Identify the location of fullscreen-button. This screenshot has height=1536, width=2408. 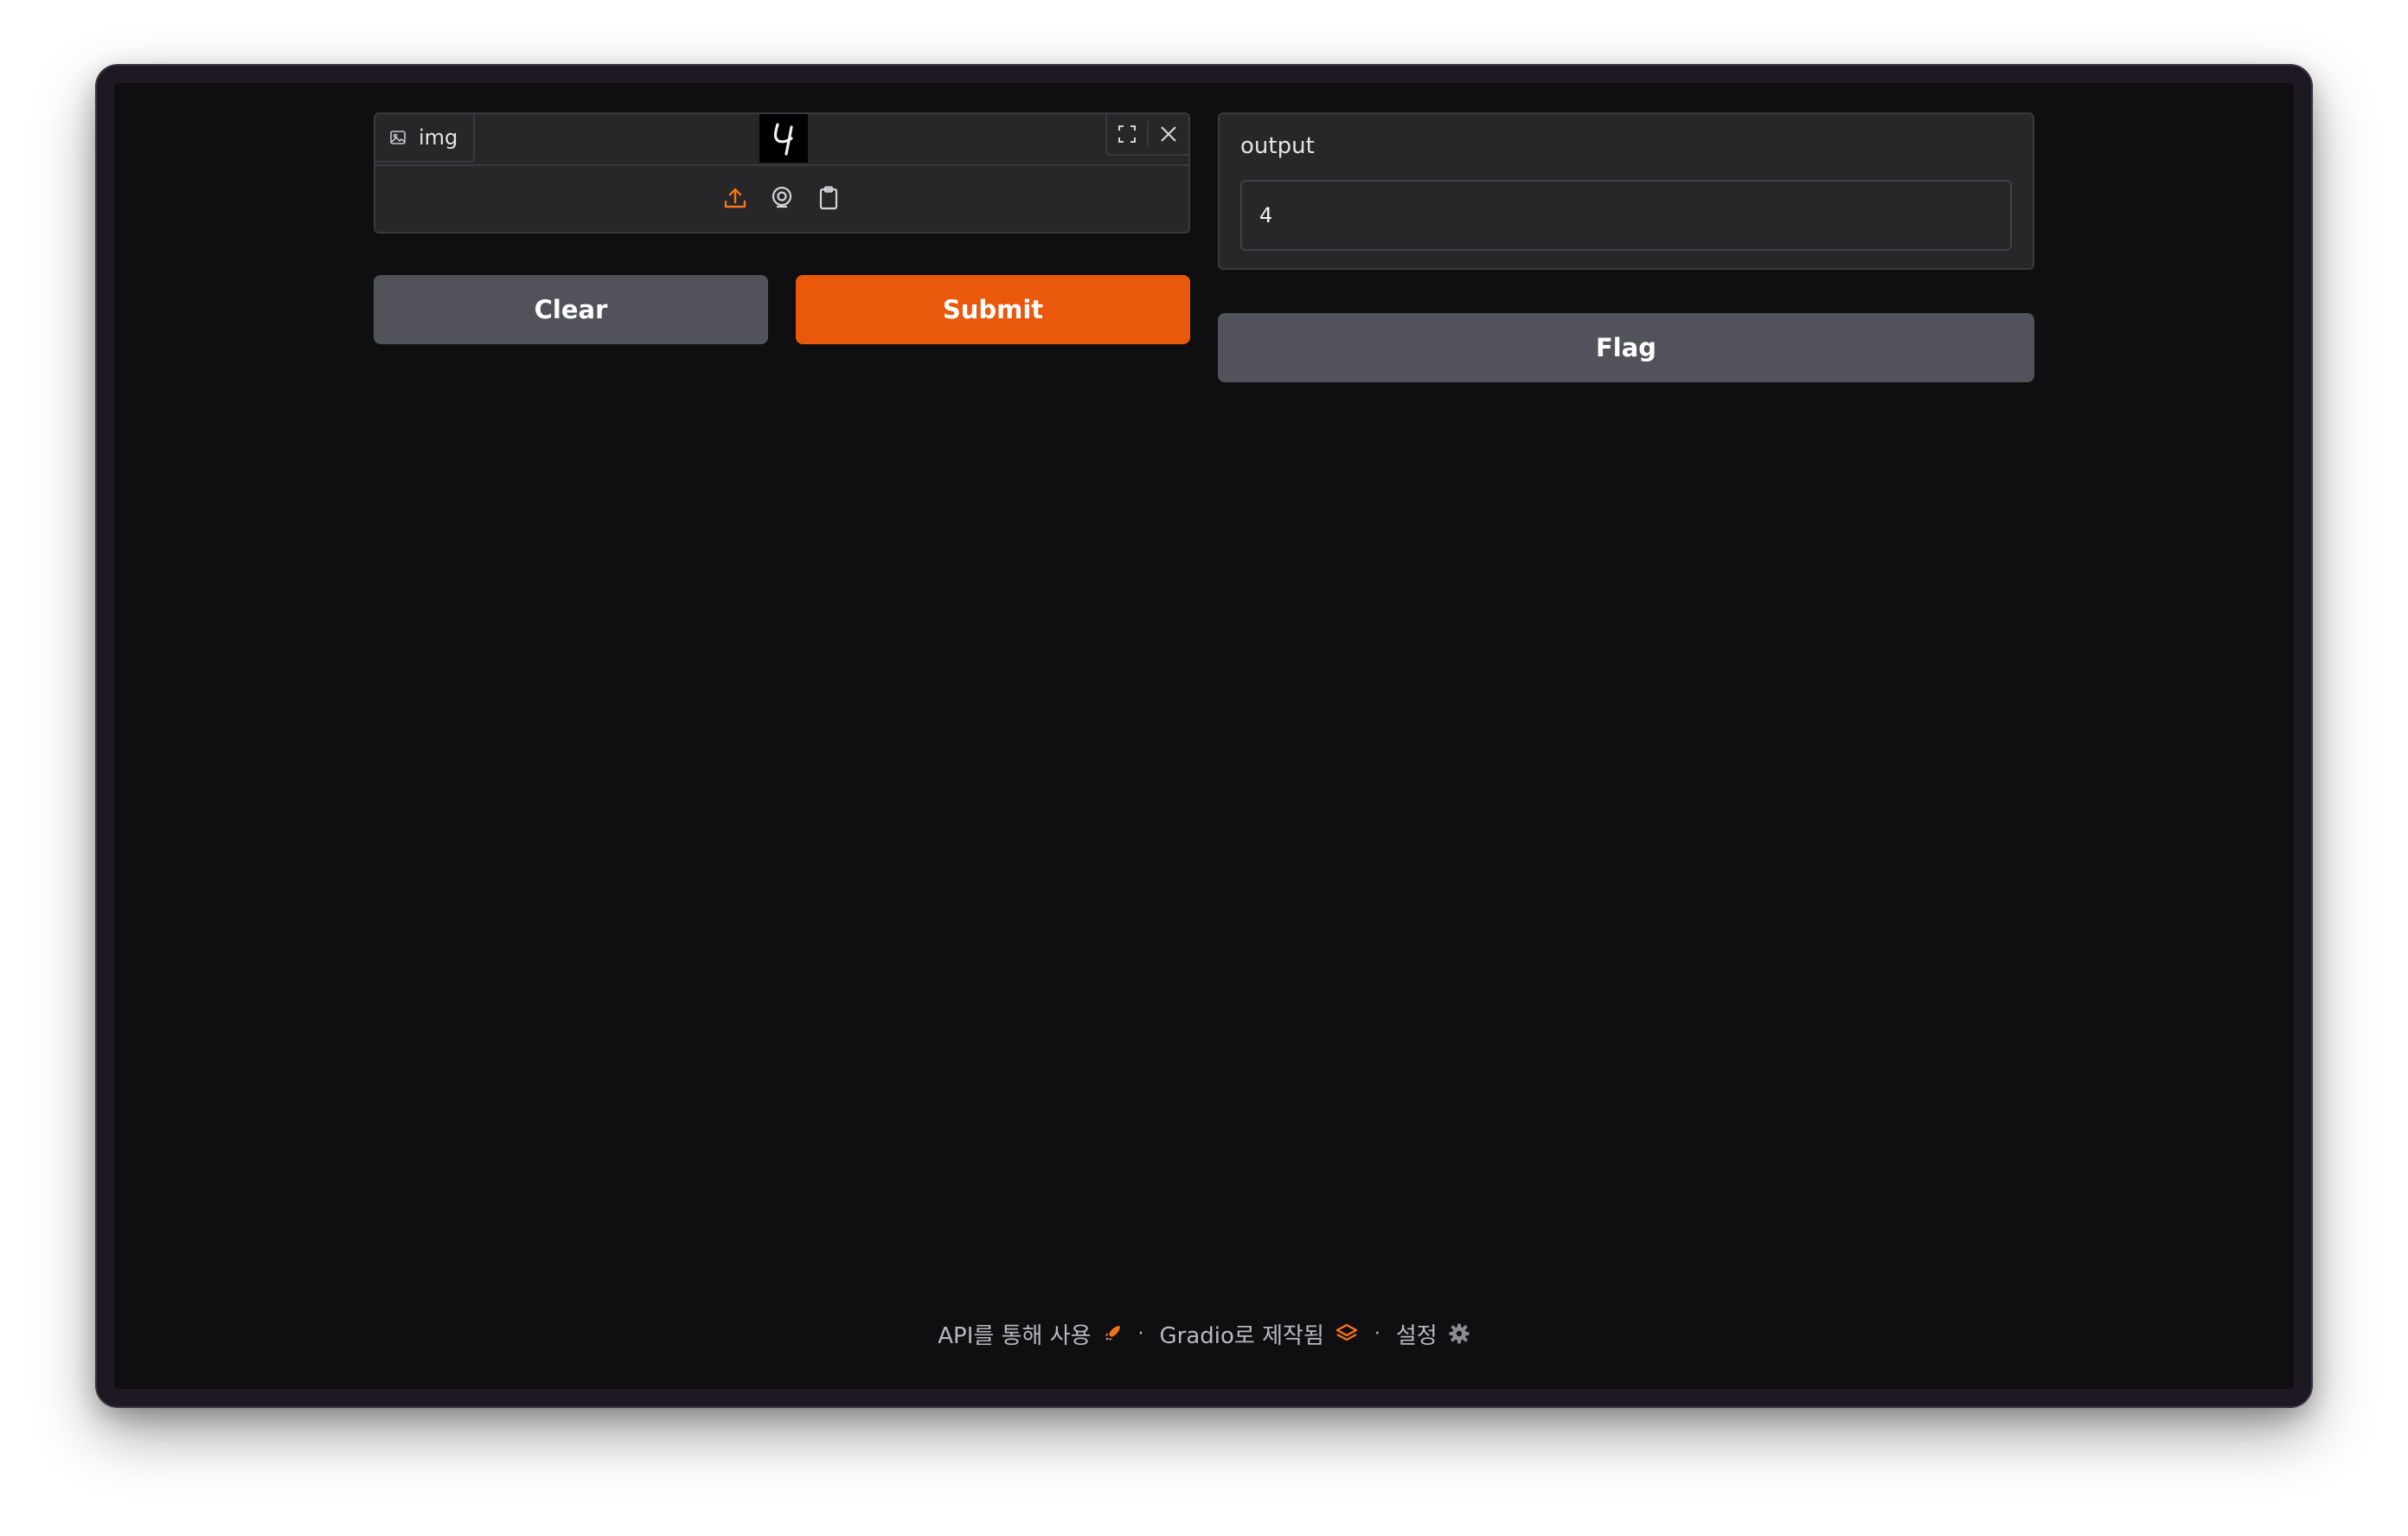
(1127, 134).